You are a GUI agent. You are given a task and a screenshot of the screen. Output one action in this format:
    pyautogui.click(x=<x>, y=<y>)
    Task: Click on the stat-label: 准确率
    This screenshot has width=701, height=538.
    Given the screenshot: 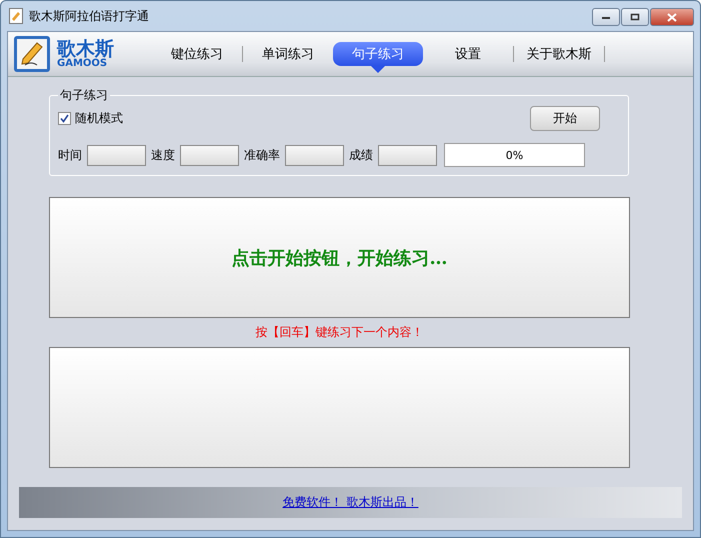 What is the action you would take?
    pyautogui.click(x=262, y=155)
    